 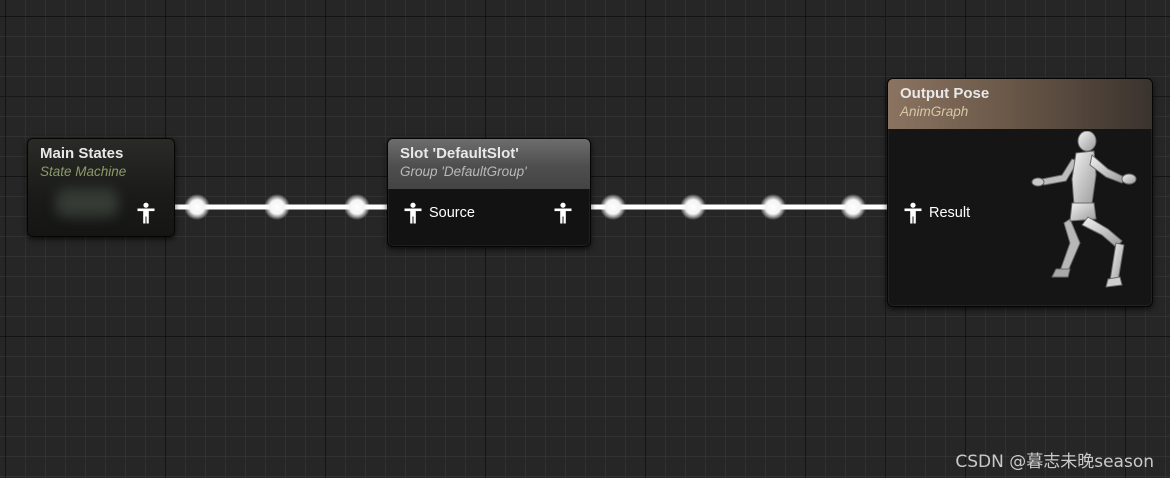 I want to click on node-title: Slot 'DefaultSlot', so click(x=459, y=153).